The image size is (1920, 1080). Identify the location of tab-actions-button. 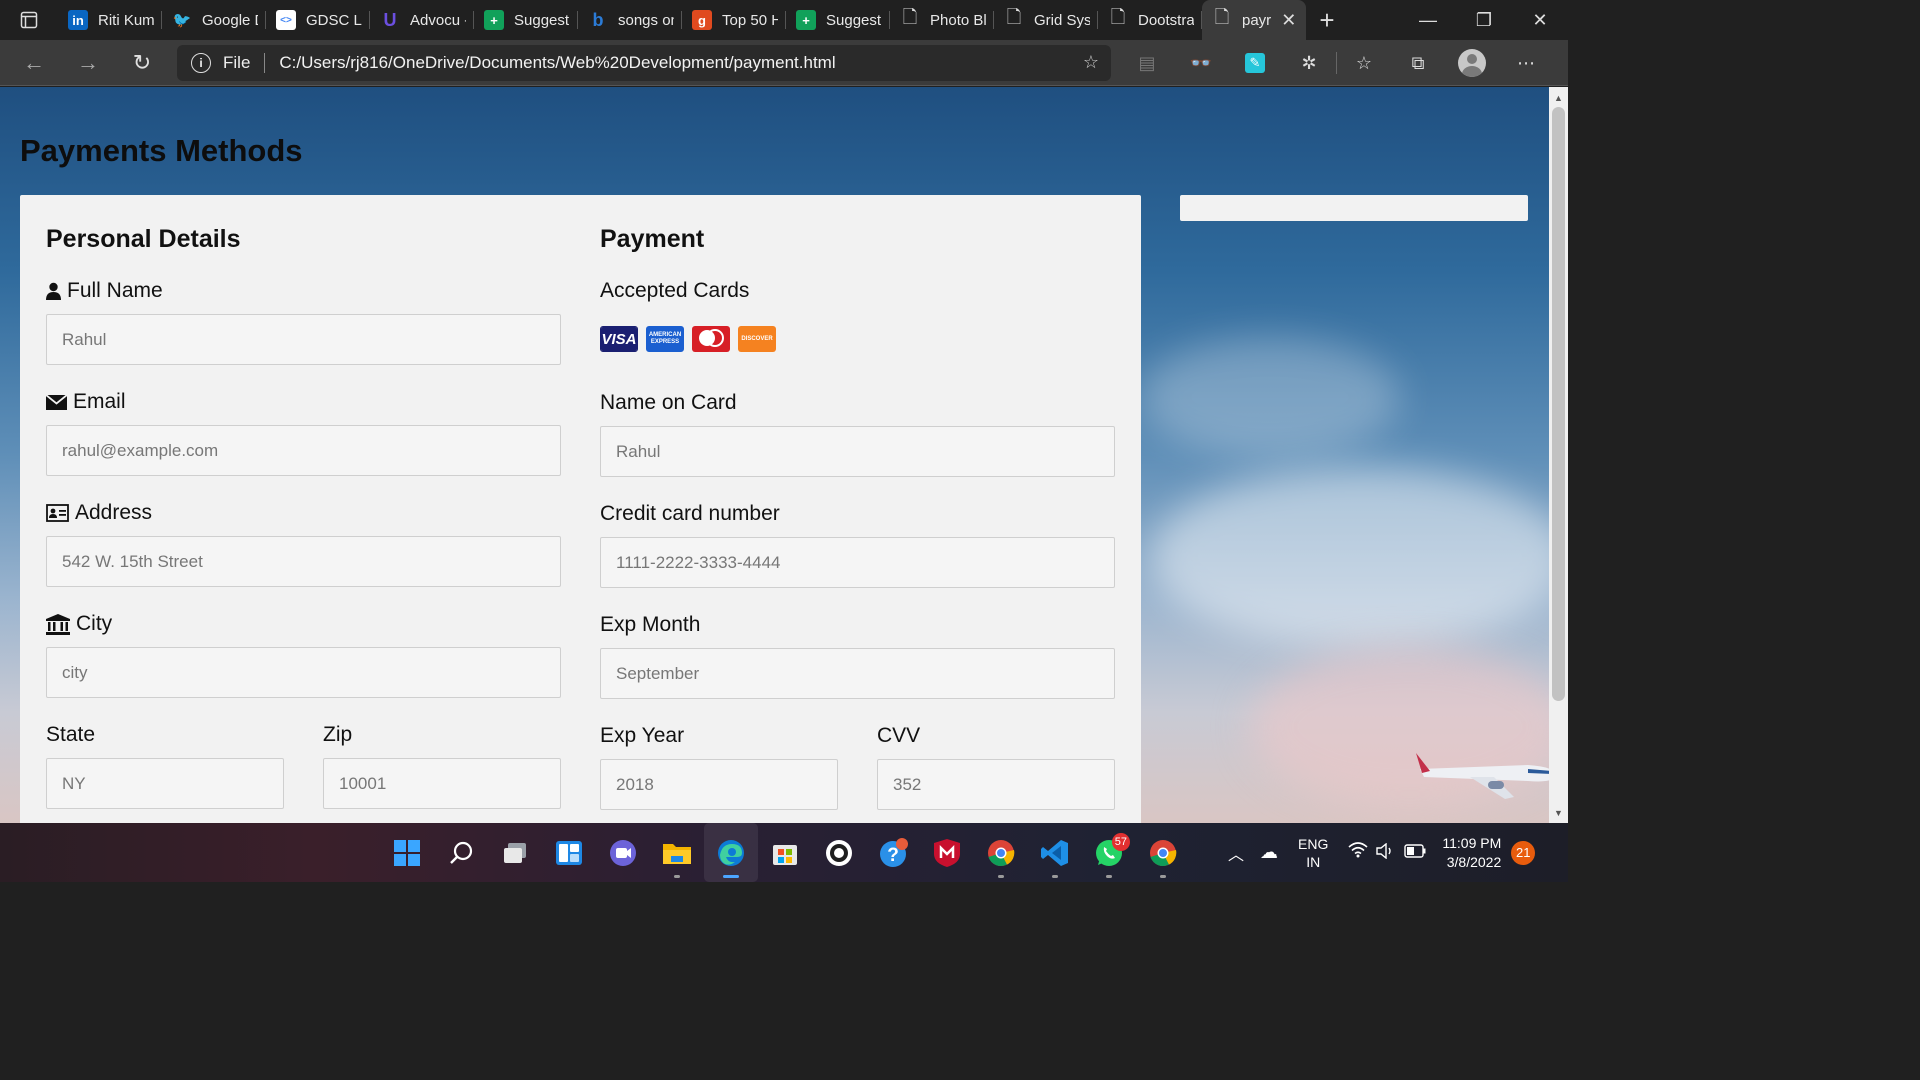
(29, 20).